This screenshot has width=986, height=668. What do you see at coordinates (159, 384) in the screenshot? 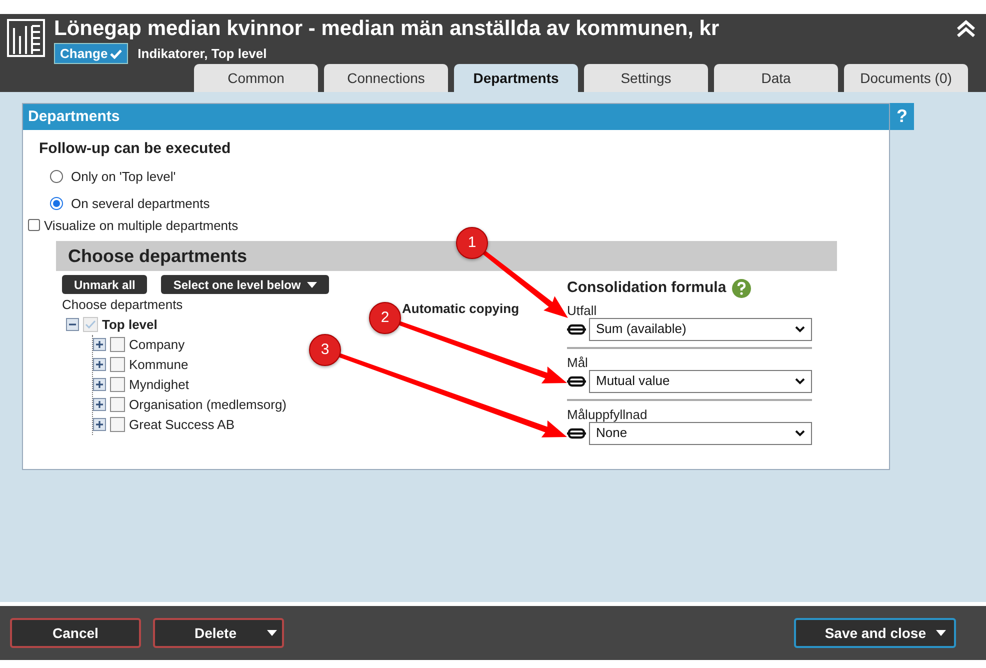
I see `tree-item: Myndighet` at bounding box center [159, 384].